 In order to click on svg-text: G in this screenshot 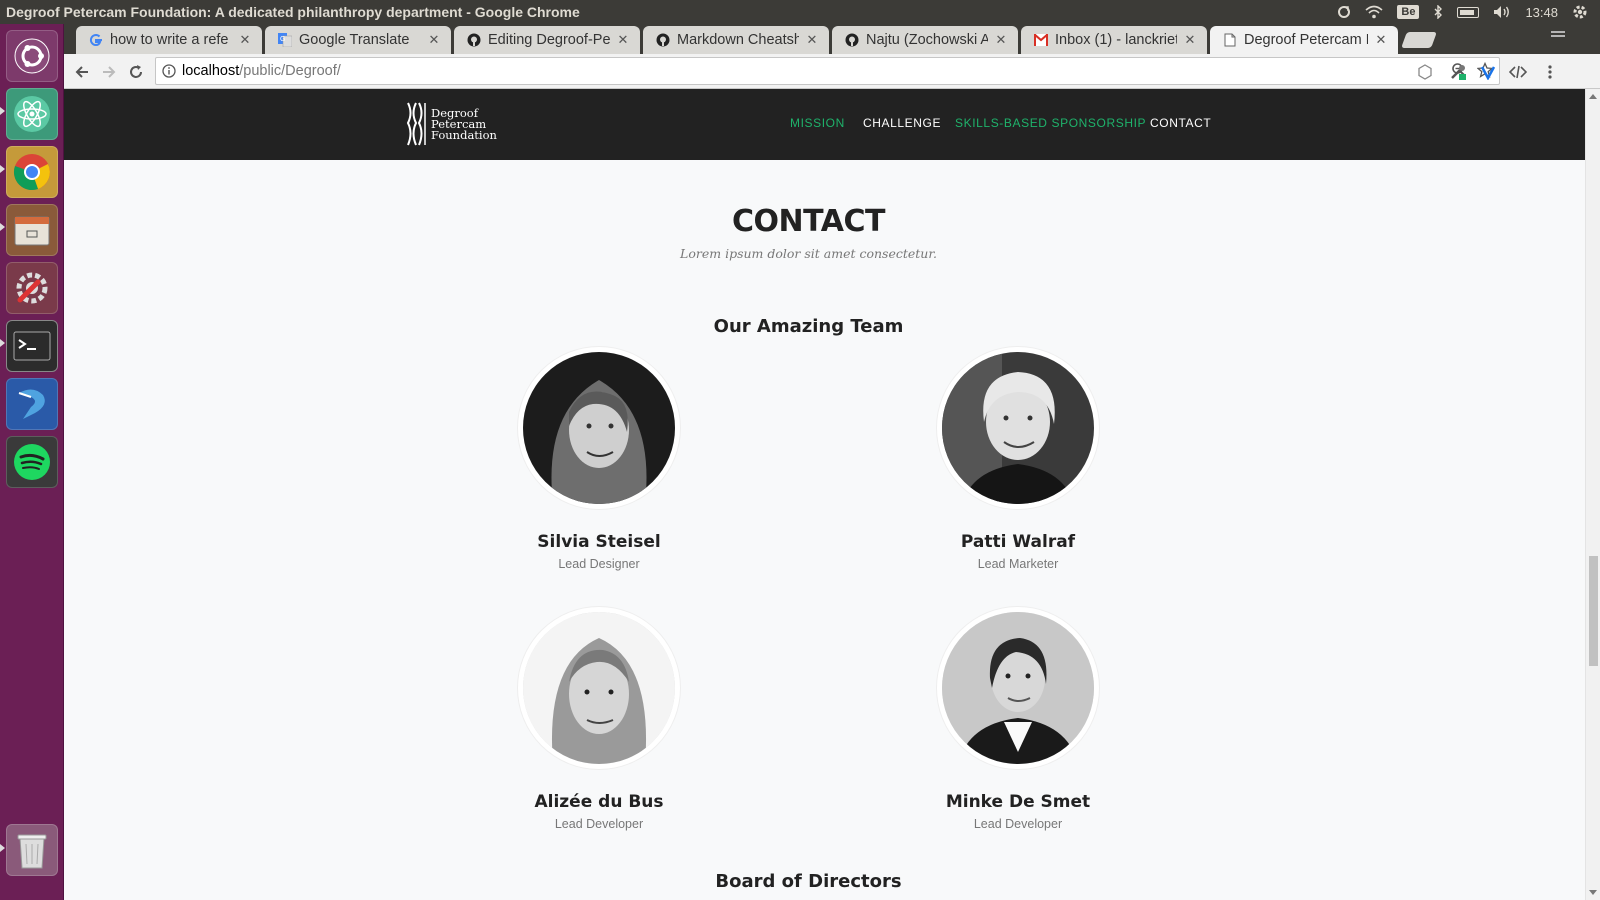, I will do `click(282, 39)`.